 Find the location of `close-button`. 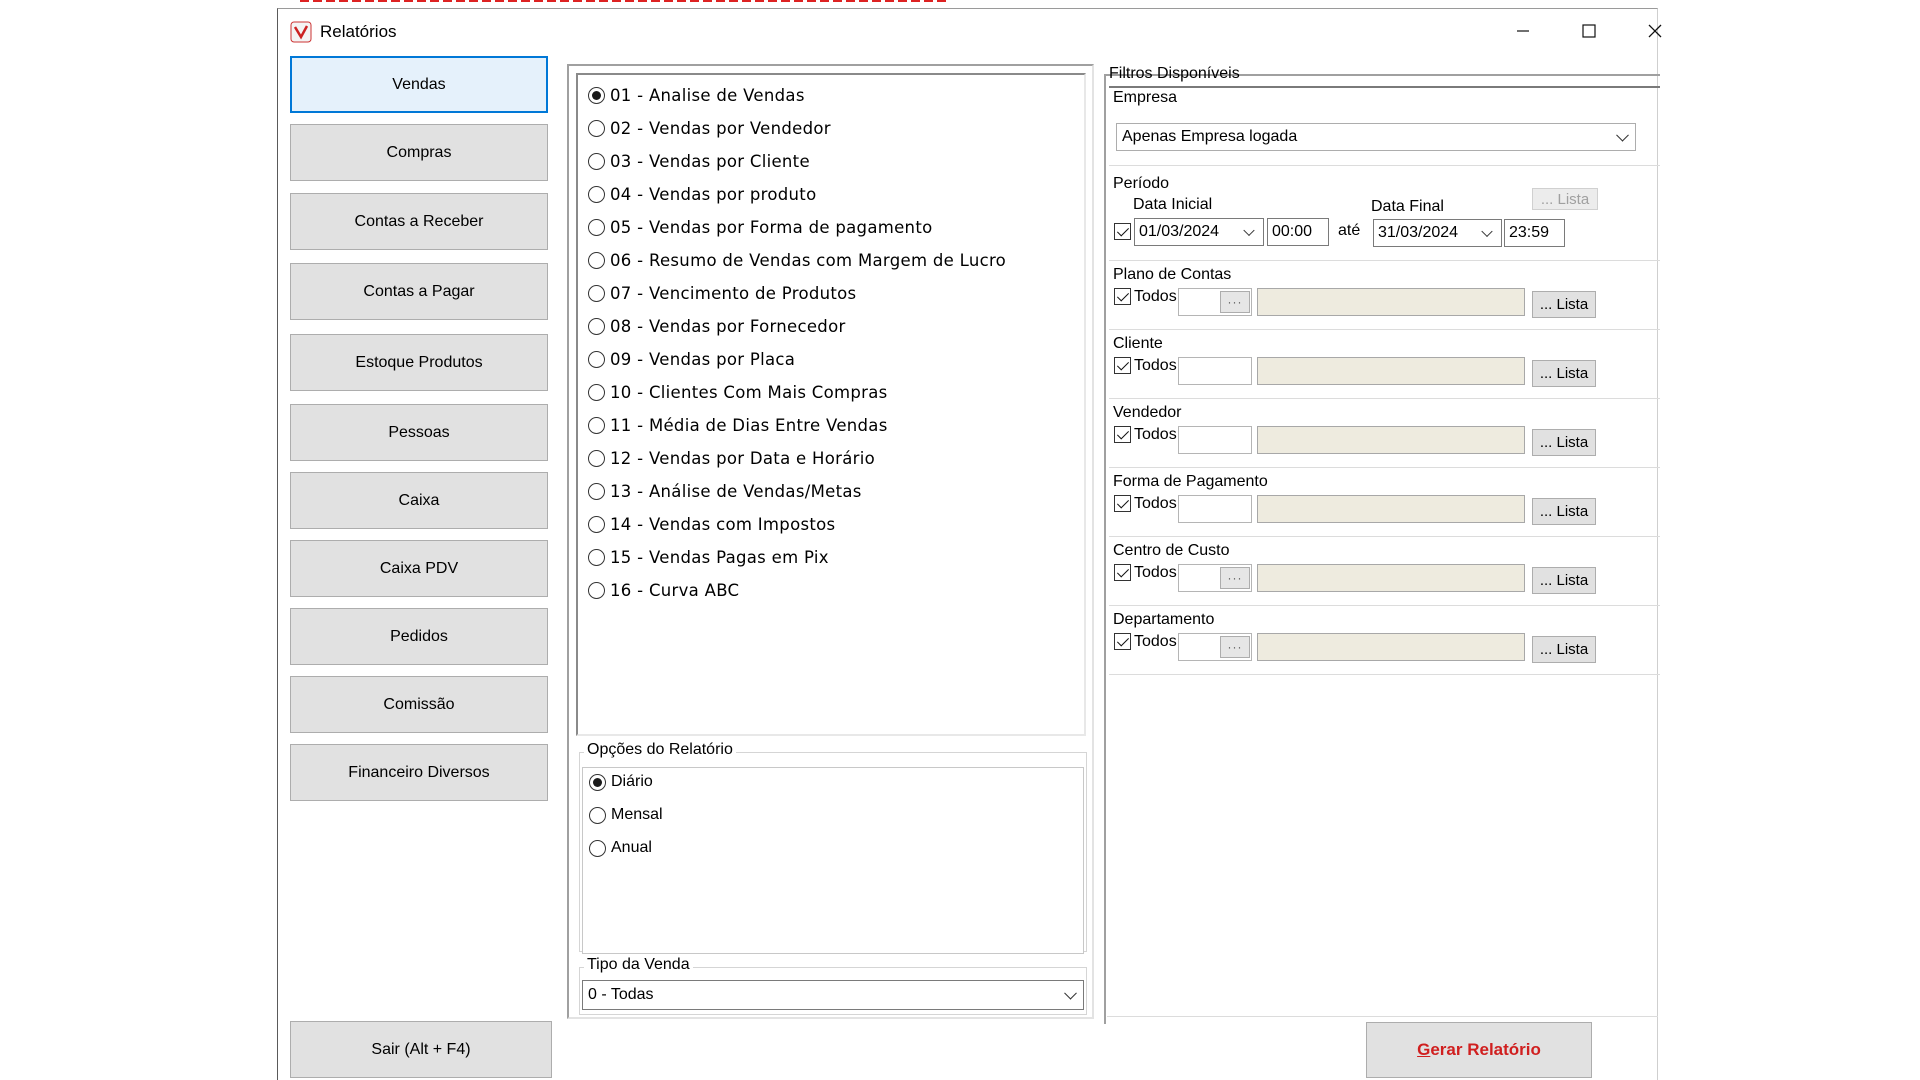

close-button is located at coordinates (1655, 31).